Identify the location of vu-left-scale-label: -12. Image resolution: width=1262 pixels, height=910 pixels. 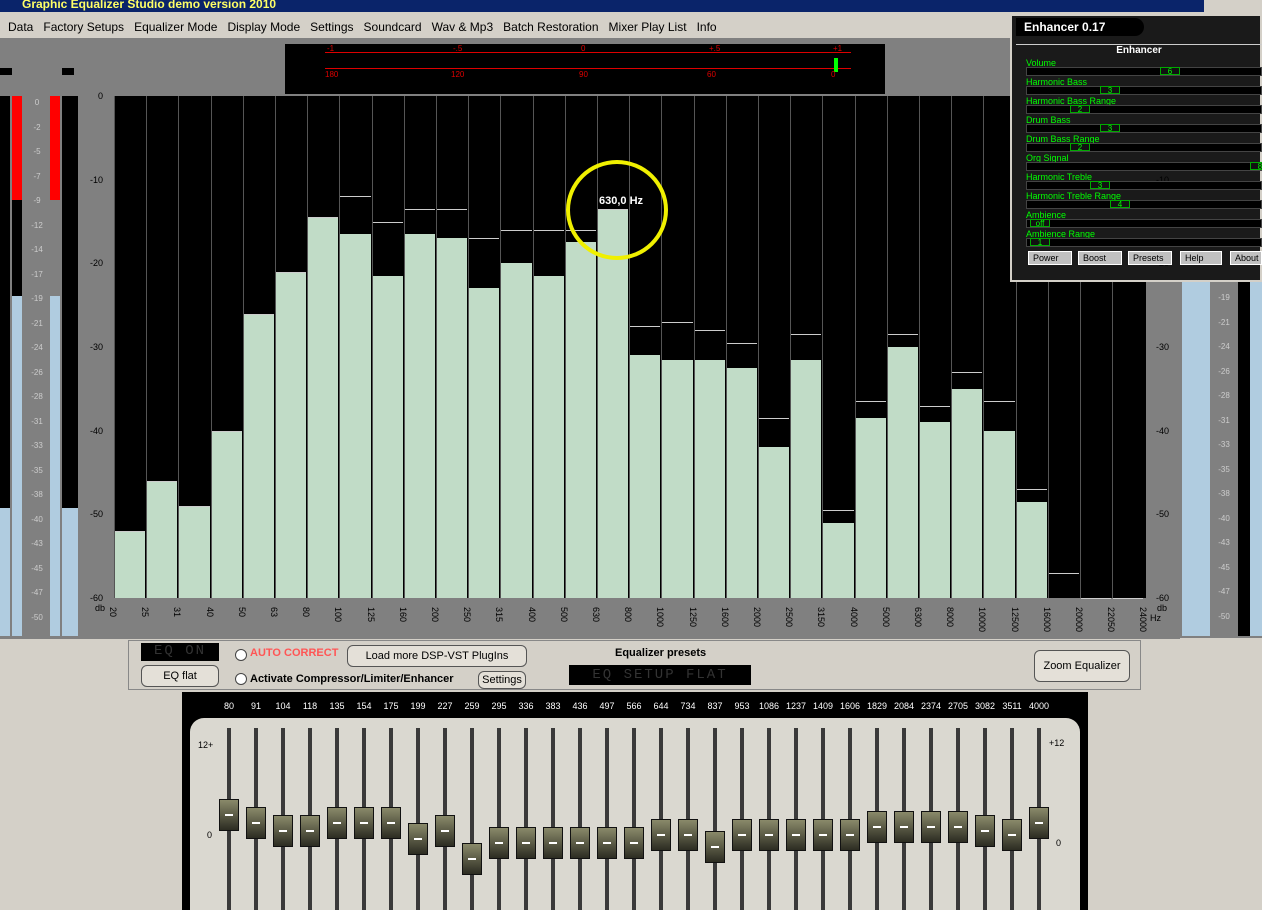
(37, 225).